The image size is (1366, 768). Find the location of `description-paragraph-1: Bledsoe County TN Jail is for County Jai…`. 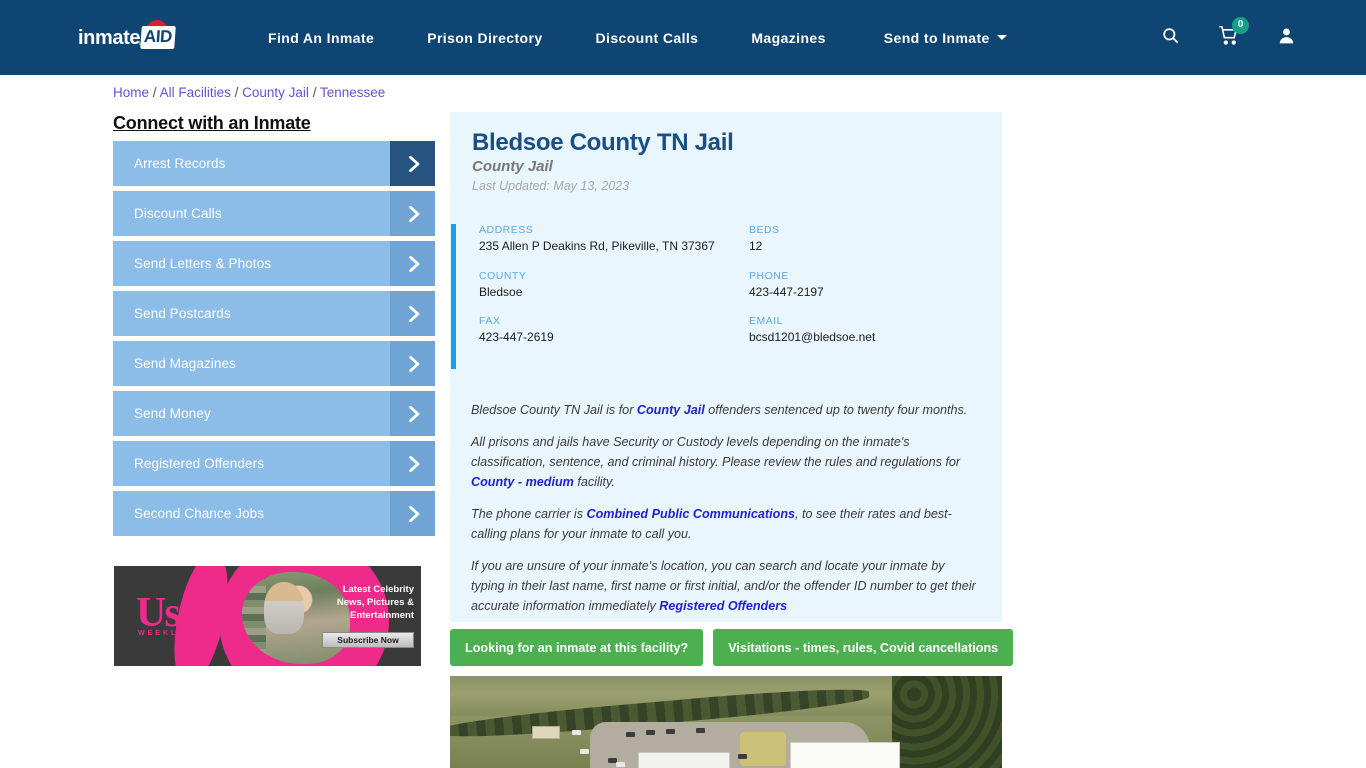

description-paragraph-1: Bledsoe County TN Jail is for County Jai… is located at coordinates (725, 410).